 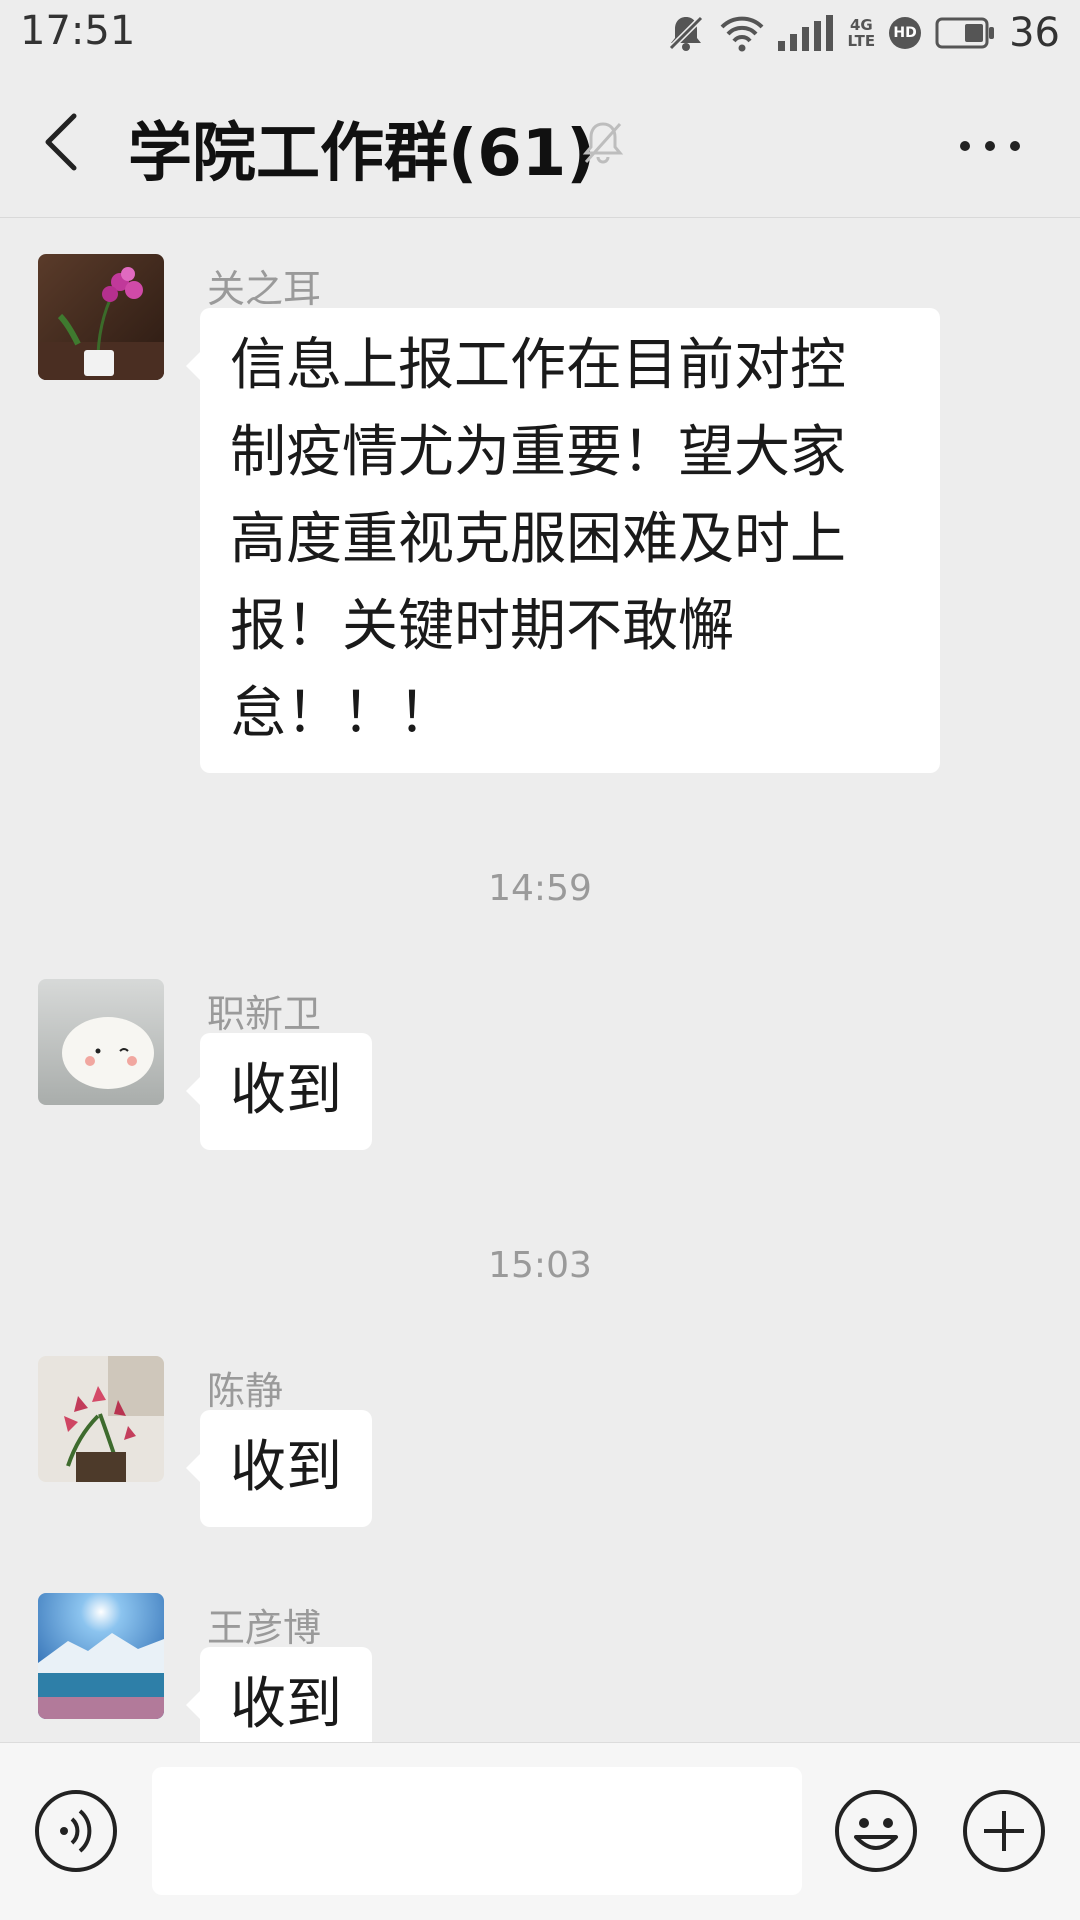 What do you see at coordinates (245, 1391) in the screenshot?
I see `sender-name: 陈静` at bounding box center [245, 1391].